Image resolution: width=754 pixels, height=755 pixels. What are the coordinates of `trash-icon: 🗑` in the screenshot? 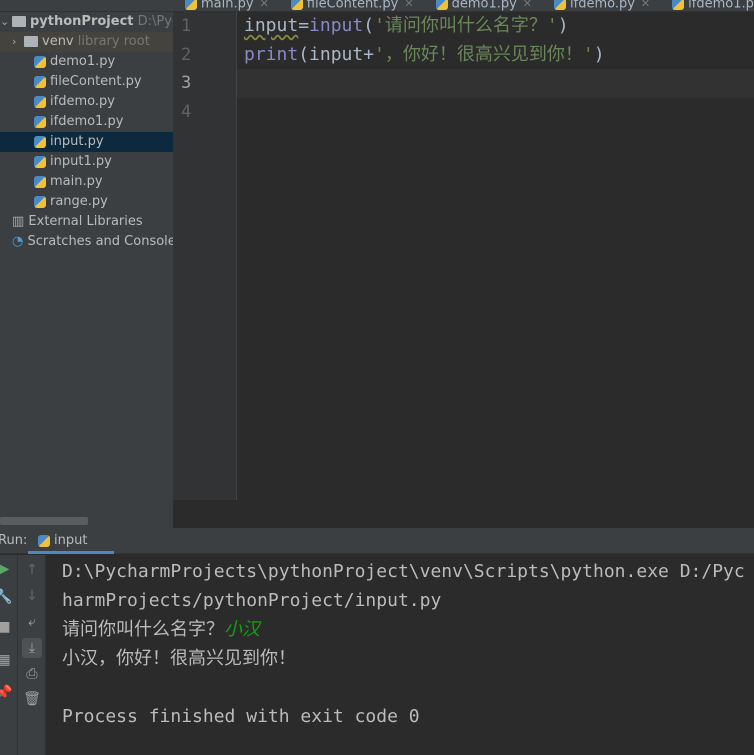 It's located at (32, 699).